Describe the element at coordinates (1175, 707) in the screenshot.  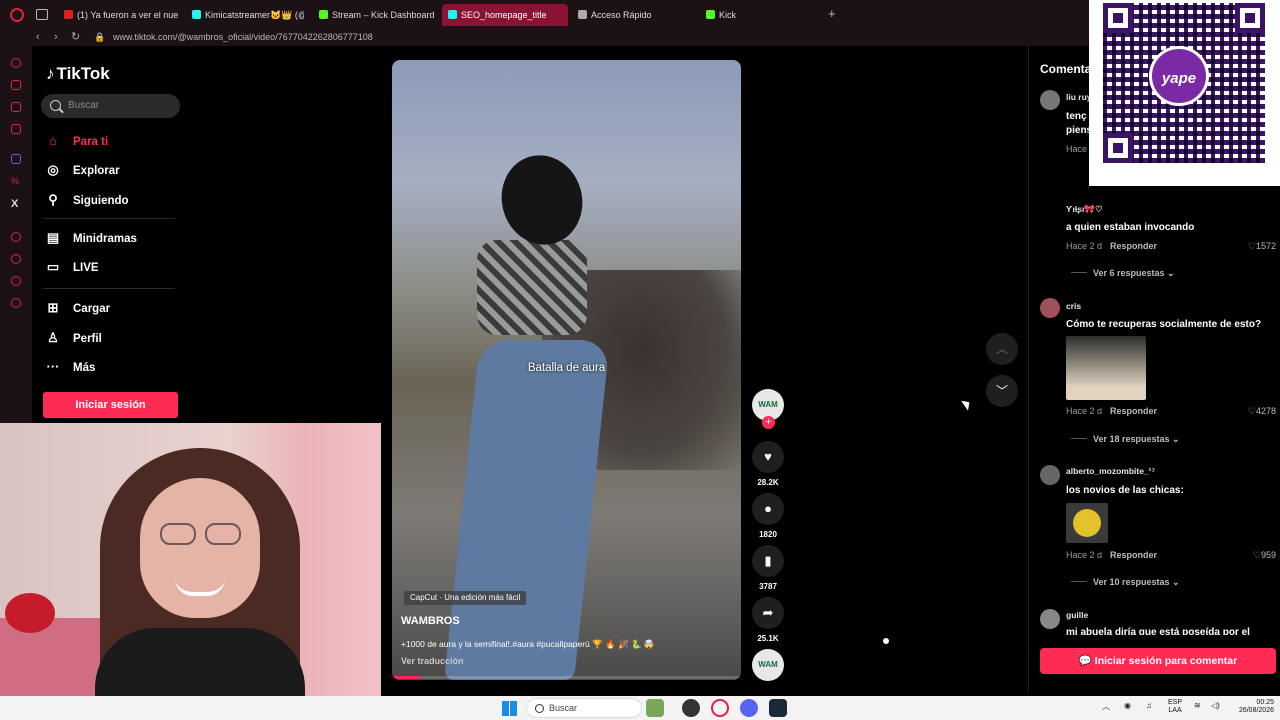
I see `language-indicator: ESP LAA` at that location.